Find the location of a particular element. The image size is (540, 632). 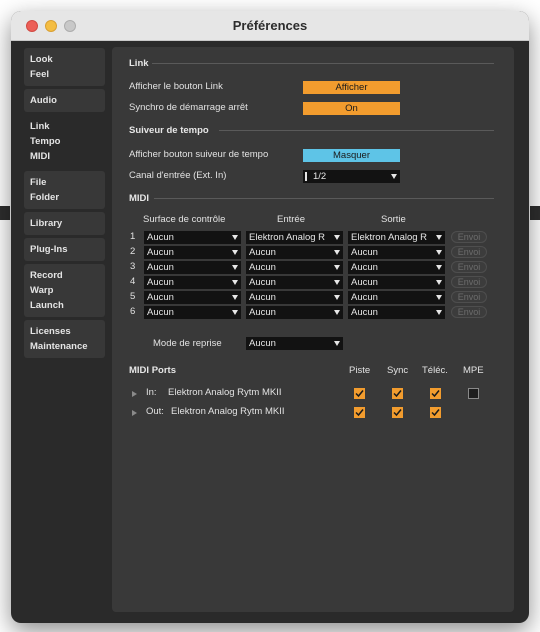

sidebar-item-label: Tempo is located at coordinates (45, 141).